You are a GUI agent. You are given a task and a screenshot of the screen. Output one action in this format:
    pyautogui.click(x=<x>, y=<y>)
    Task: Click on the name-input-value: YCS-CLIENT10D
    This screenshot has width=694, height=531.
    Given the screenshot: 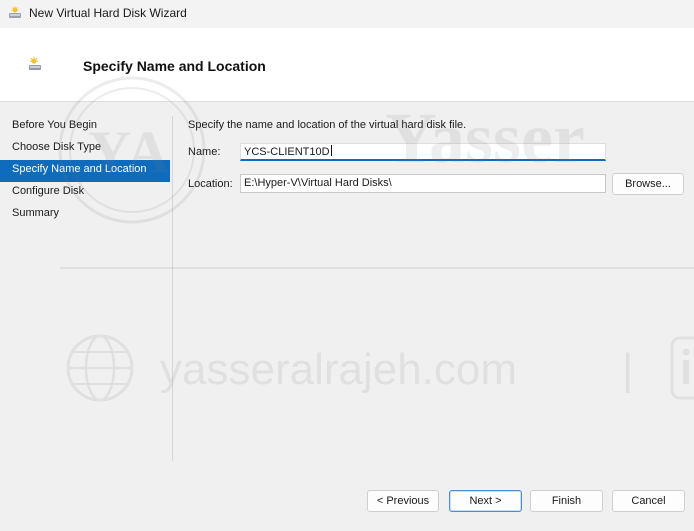 What is the action you would take?
    pyautogui.click(x=287, y=152)
    